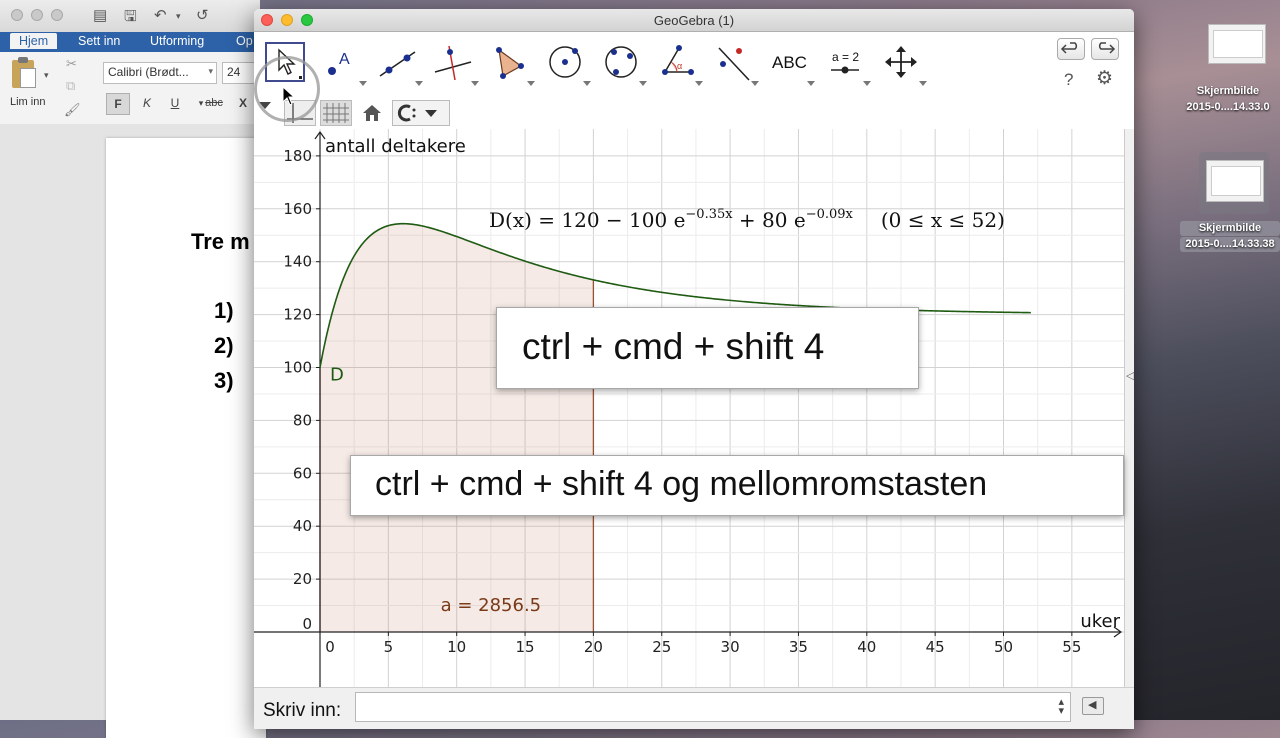 Image resolution: width=1280 pixels, height=738 pixels. I want to click on reflect-tool-button, so click(736, 64).